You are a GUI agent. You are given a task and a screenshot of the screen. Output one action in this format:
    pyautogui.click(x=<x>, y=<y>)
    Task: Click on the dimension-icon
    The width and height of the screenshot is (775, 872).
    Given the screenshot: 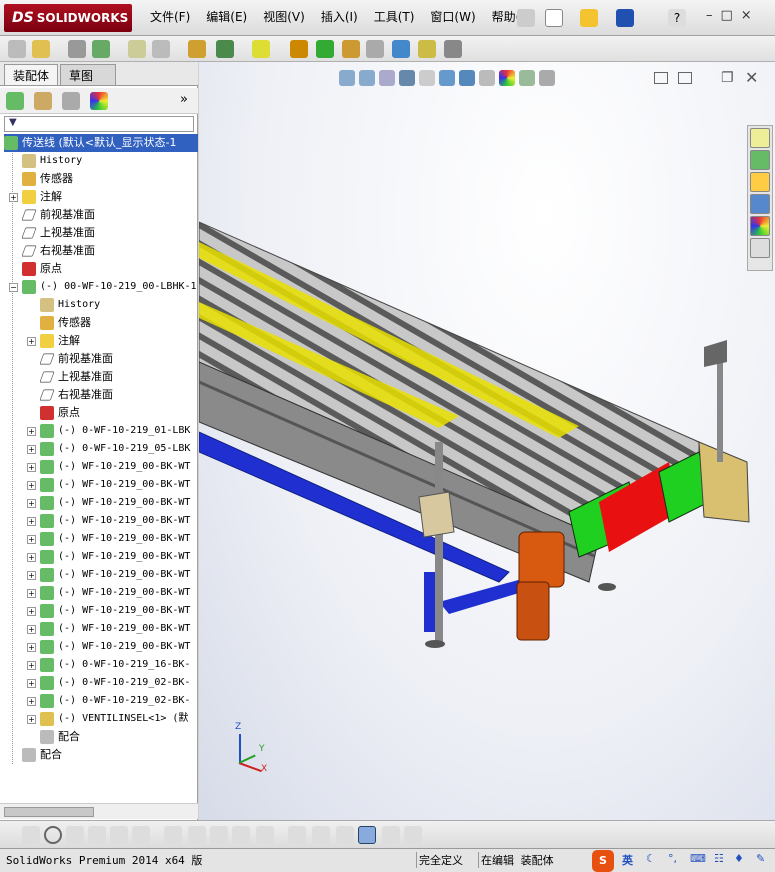 What is the action you would take?
    pyautogui.click(x=297, y=835)
    